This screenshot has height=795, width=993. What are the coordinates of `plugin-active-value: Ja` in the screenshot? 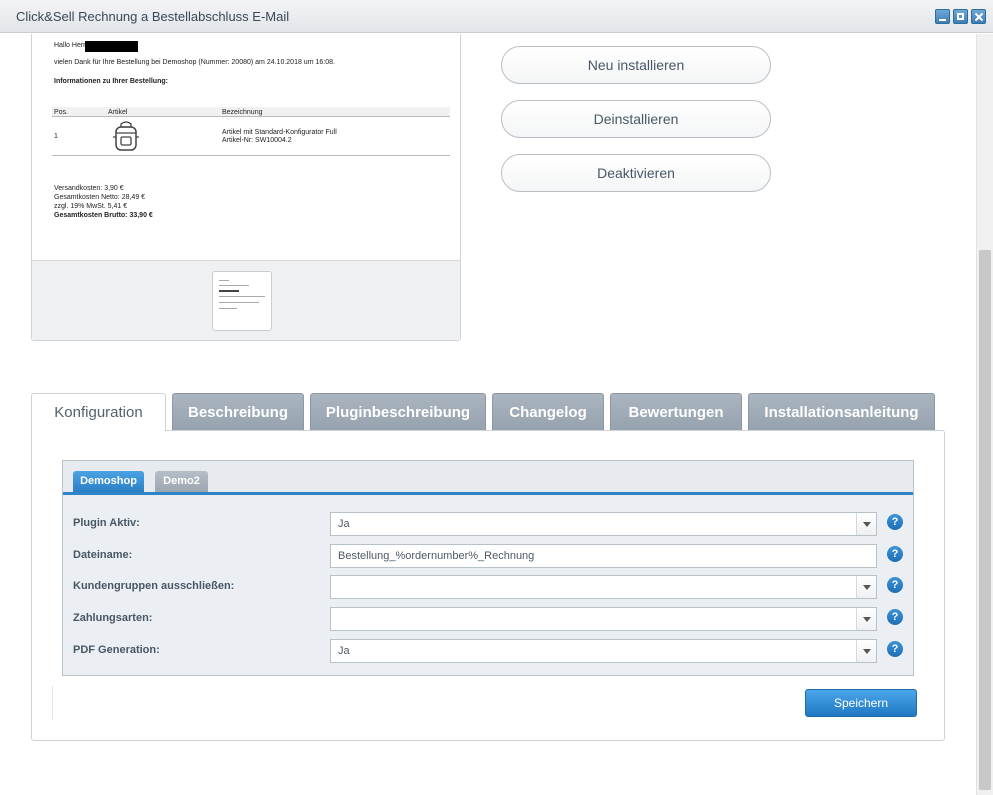 It's located at (344, 524).